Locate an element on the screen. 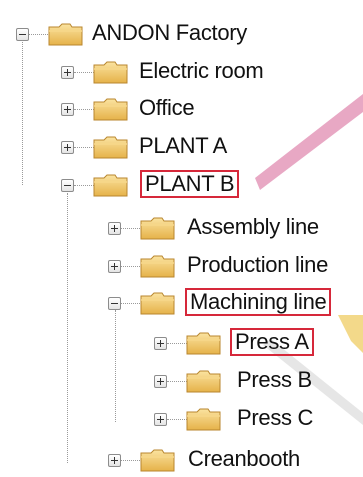  tree-node-assembly-line: Assembly line is located at coordinates (235, 228).